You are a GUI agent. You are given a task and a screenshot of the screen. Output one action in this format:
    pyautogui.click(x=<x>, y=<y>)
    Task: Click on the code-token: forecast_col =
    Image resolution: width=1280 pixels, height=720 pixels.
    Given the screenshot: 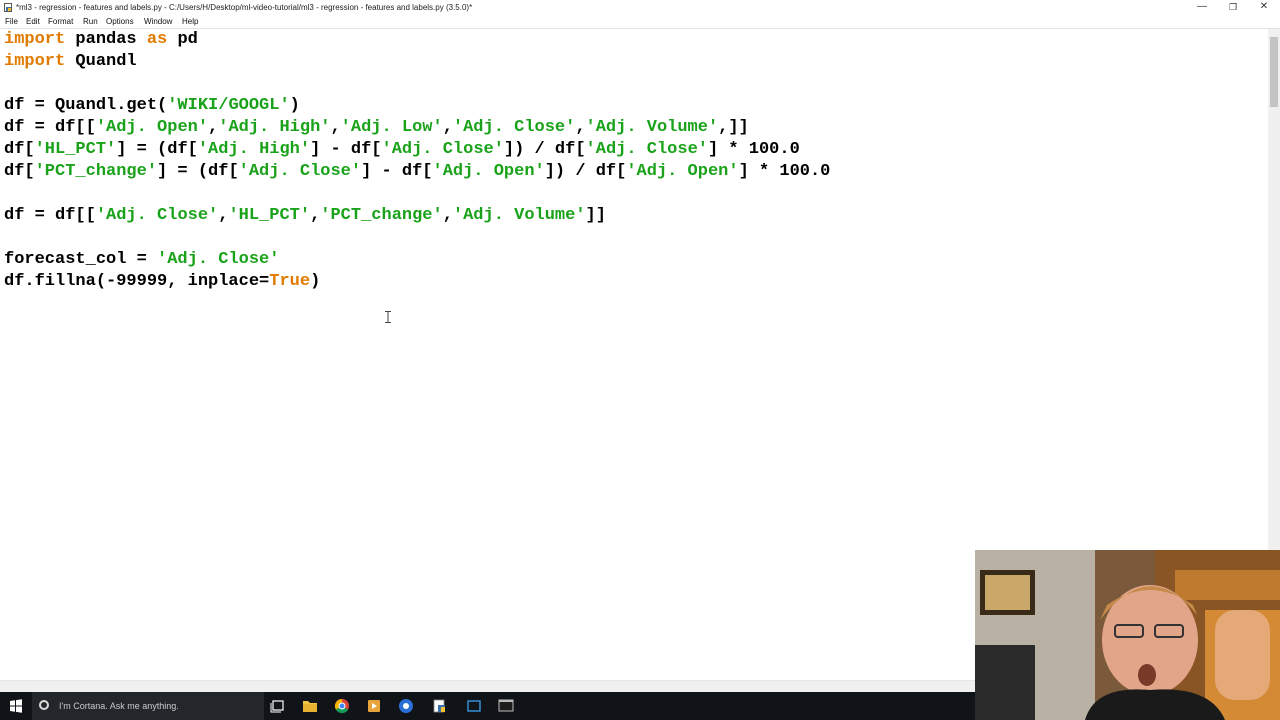 What is the action you would take?
    pyautogui.click(x=81, y=259)
    